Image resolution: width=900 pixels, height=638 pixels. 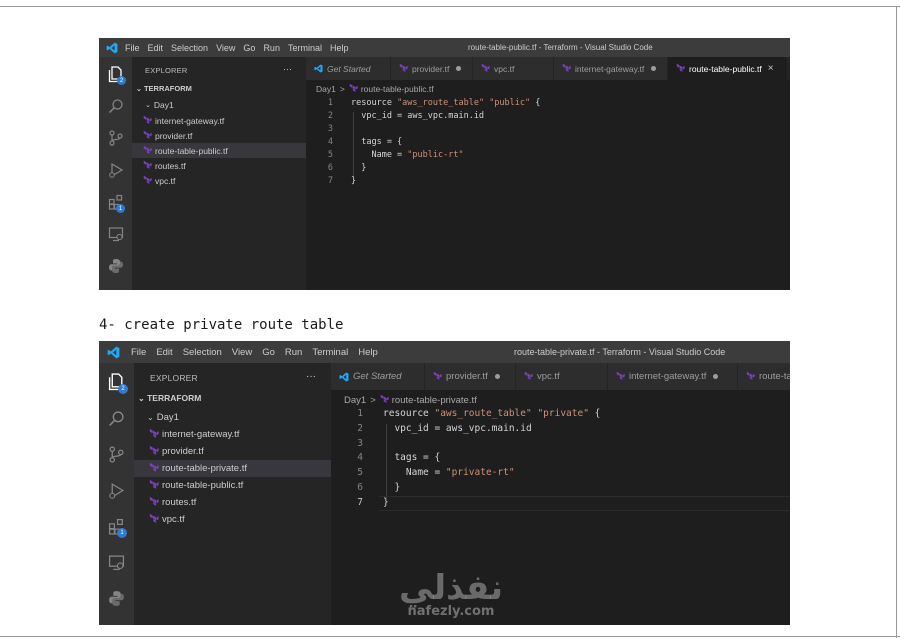 I want to click on workspace-name: TERRAFORM, so click(x=167, y=88).